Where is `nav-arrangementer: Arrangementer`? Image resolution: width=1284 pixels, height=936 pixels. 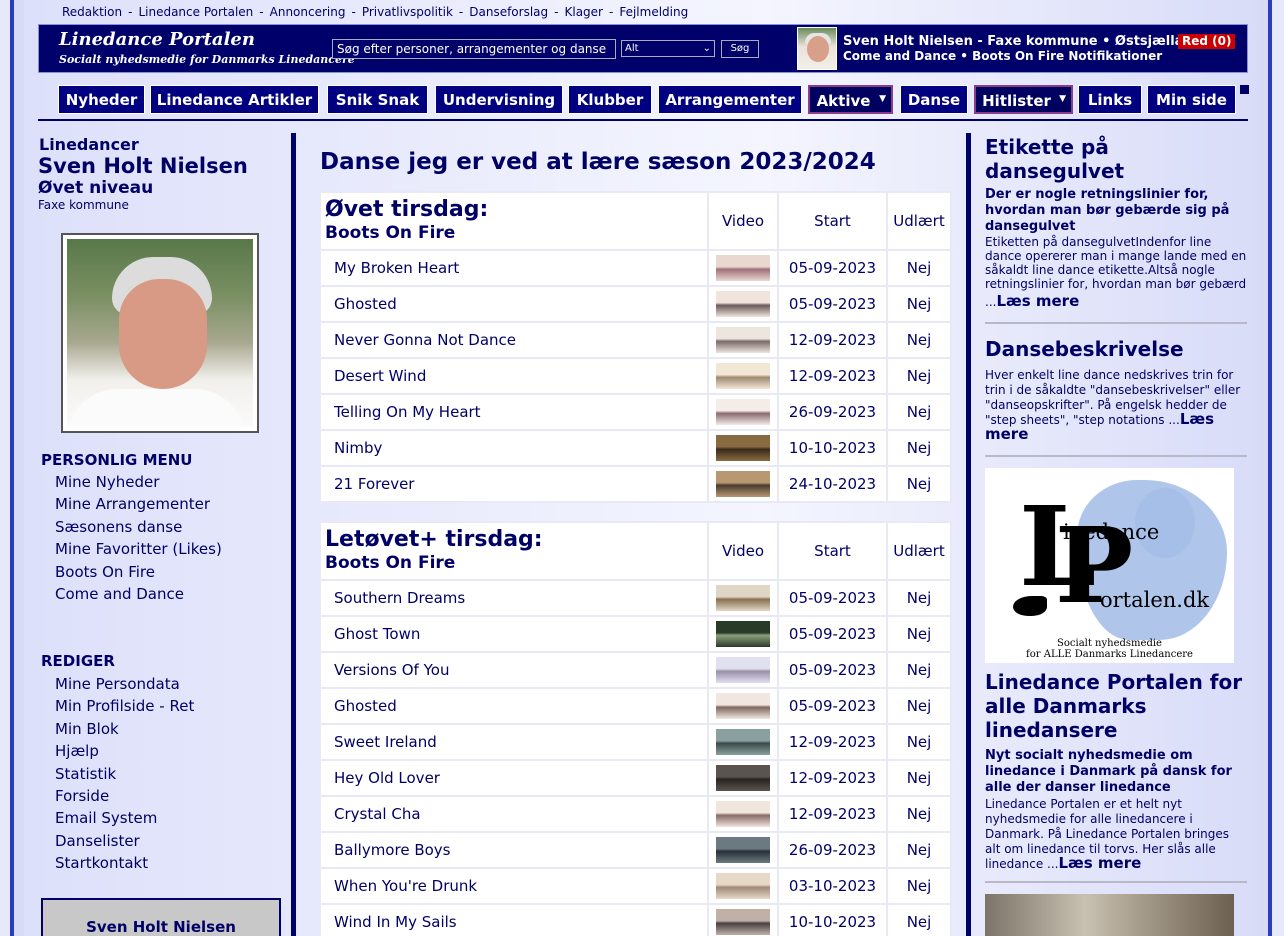 nav-arrangementer: Arrangementer is located at coordinates (730, 99).